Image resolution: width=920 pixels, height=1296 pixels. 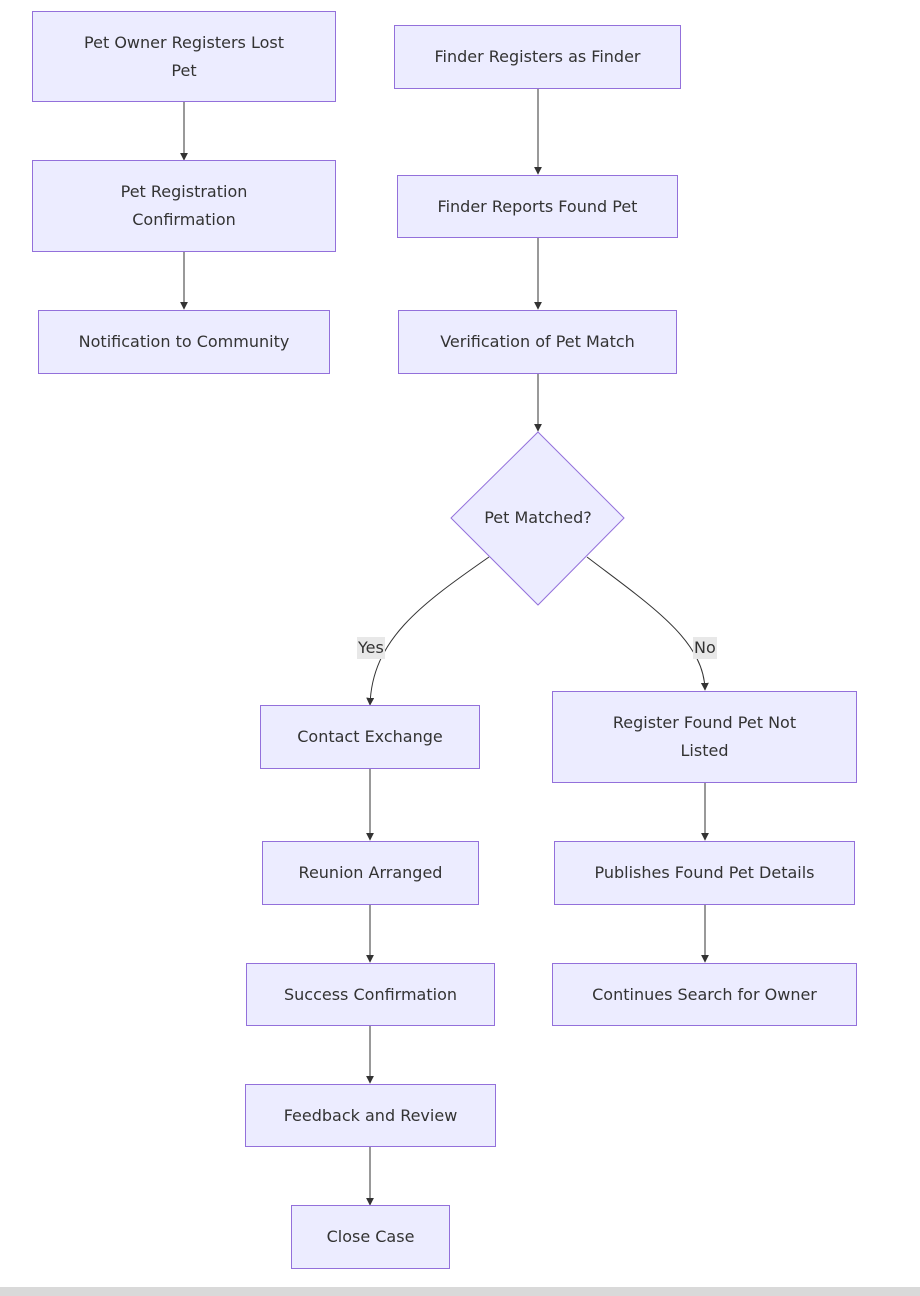 I want to click on node-registration-confirmation: Pet Registration Confirmation, so click(x=184, y=206).